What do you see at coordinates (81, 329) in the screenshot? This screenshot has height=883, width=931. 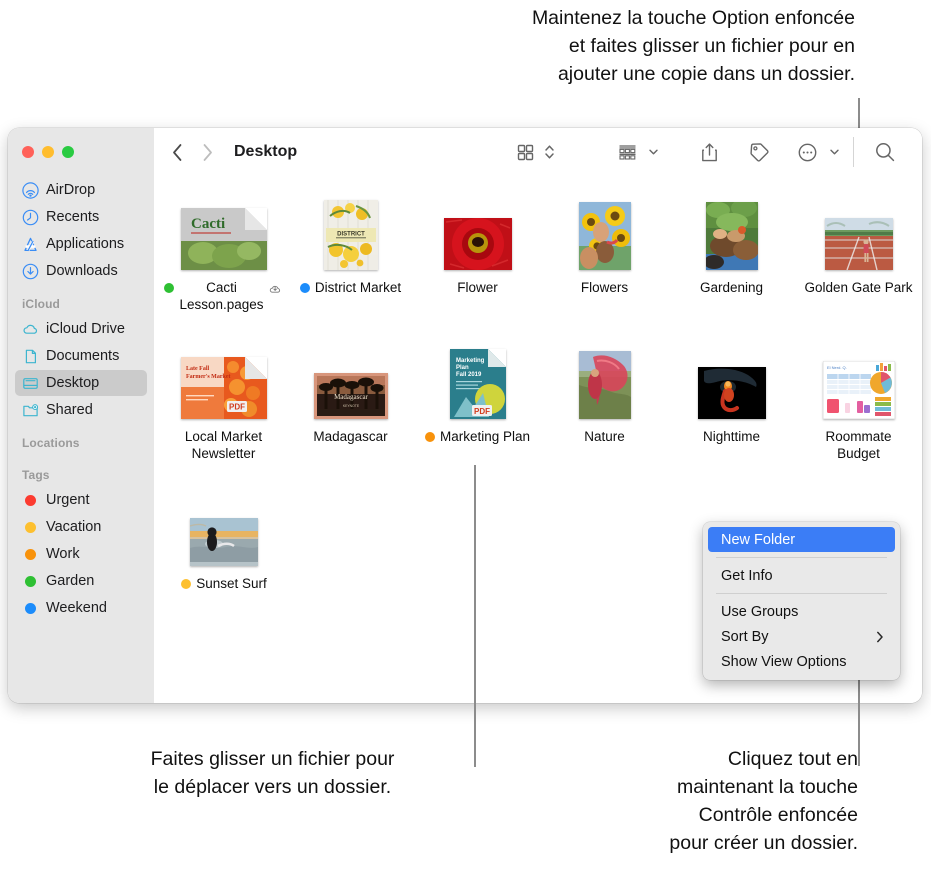 I see `sidebar-item-icloud-drive: iCloud Drive` at bounding box center [81, 329].